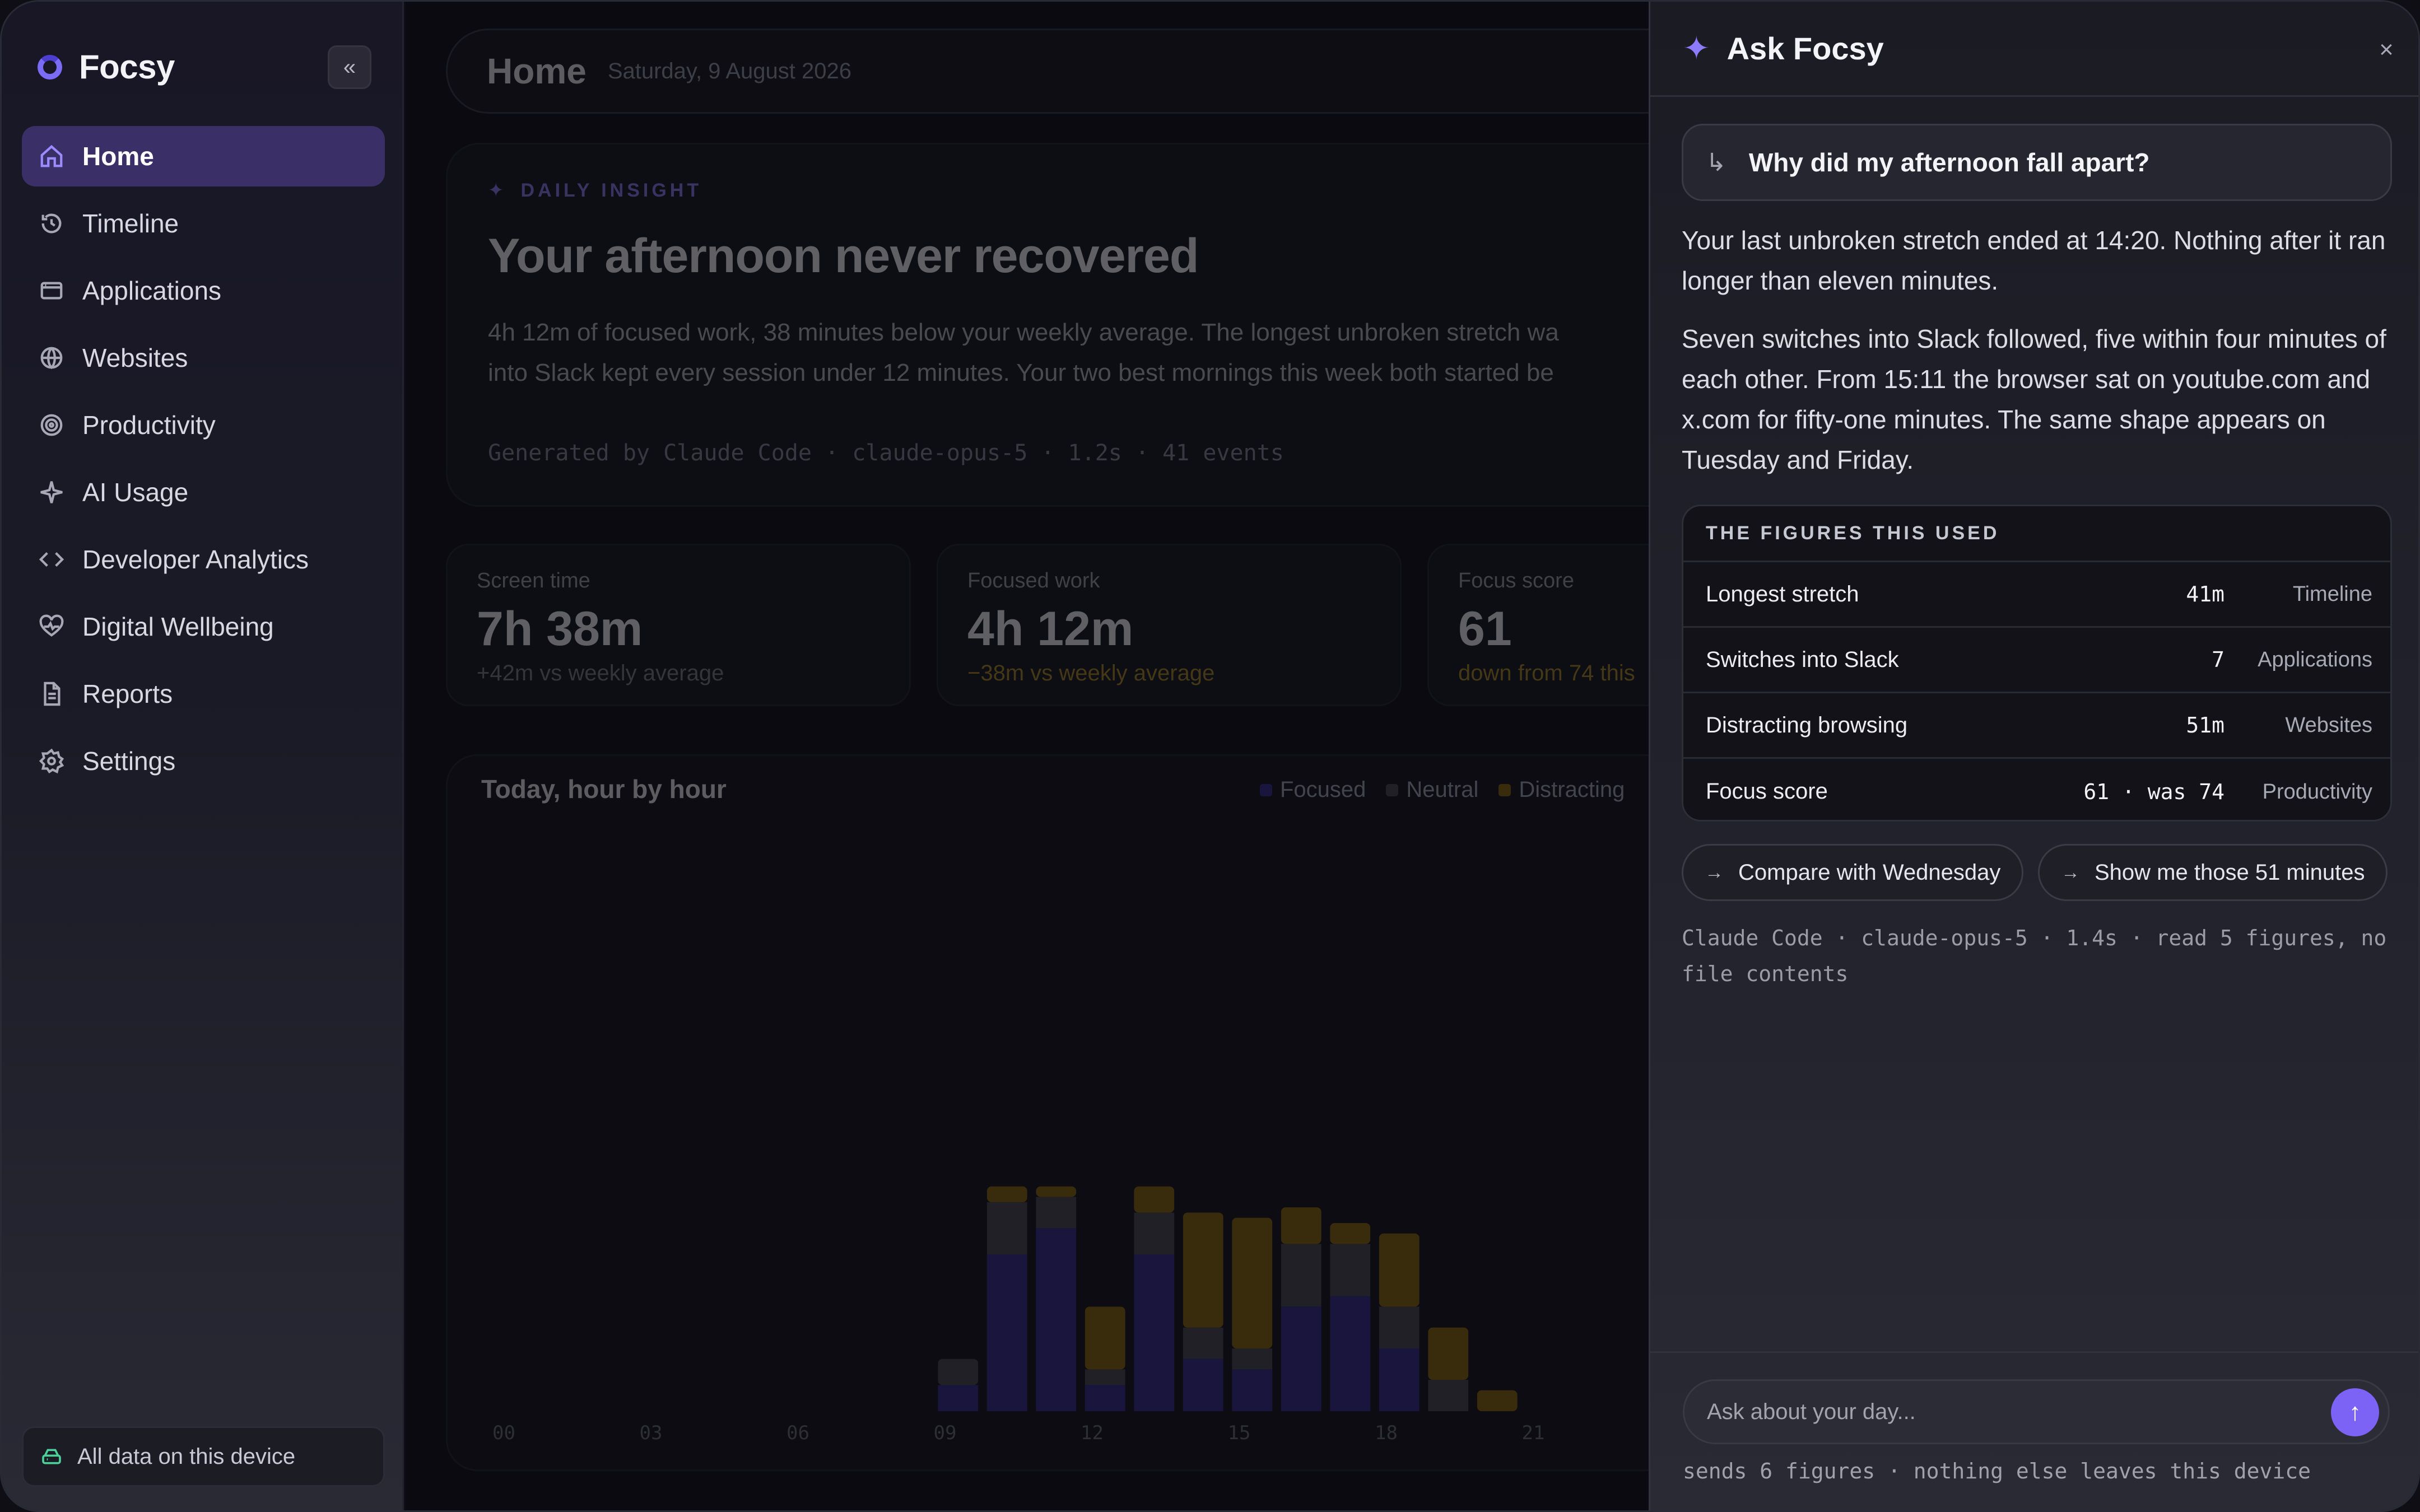 This screenshot has height=1512, width=2420. I want to click on reply-arrow-icon: ↳, so click(1716, 162).